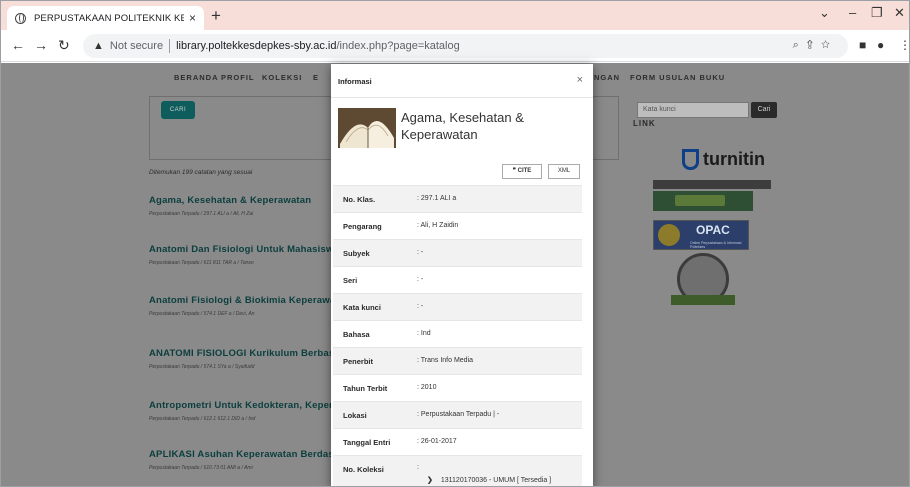  Describe the element at coordinates (98, 46) in the screenshot. I see `warning-icon: ▲` at that location.